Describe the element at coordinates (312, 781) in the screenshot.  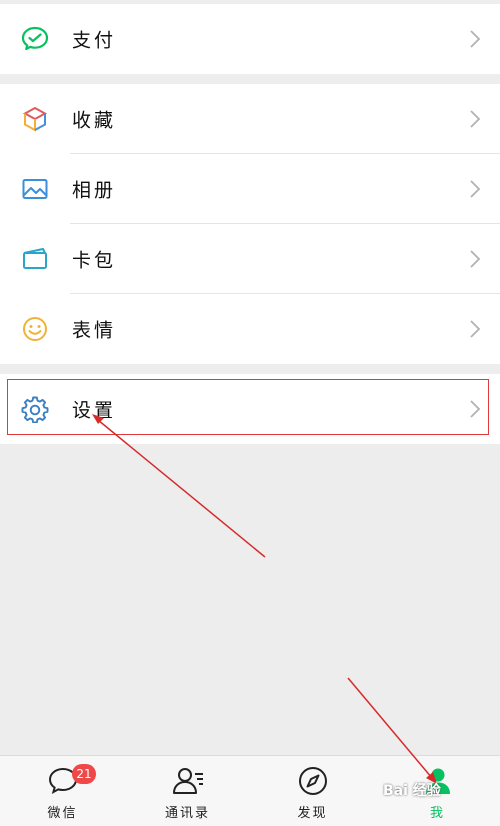
I see `compass-icon` at that location.